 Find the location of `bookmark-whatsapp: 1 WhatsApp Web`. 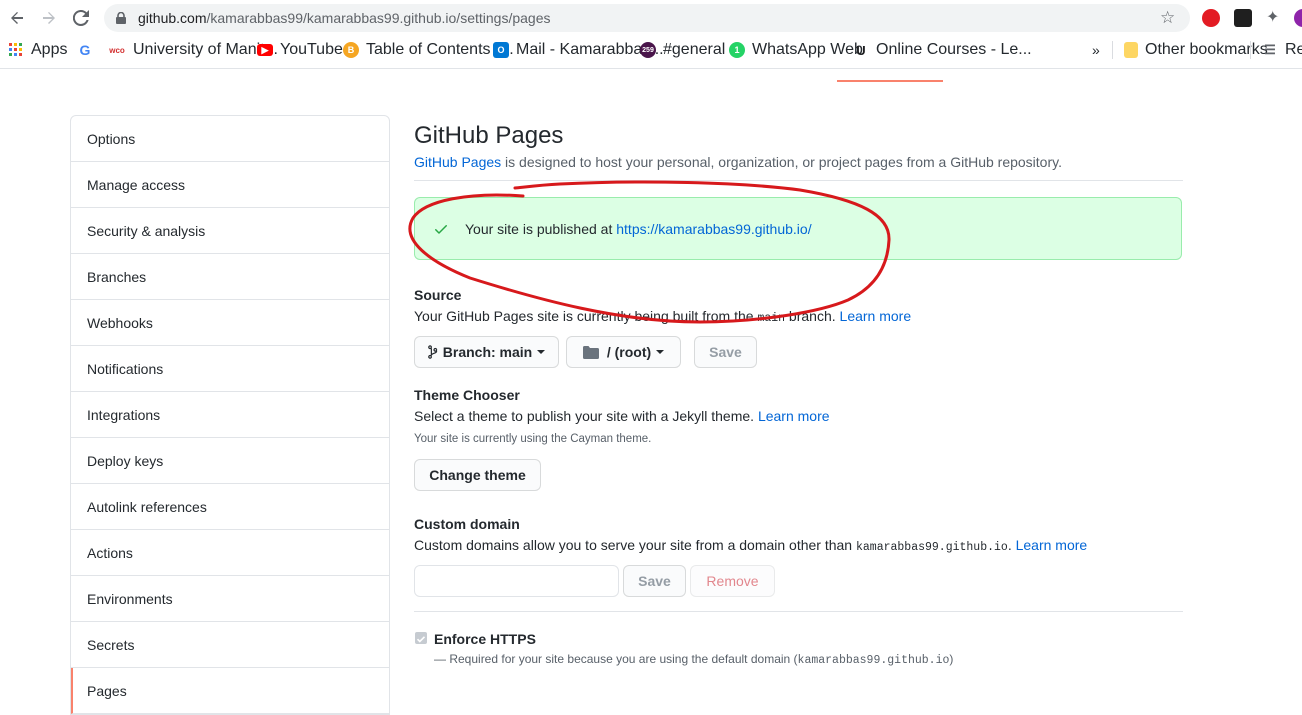

bookmark-whatsapp: 1 WhatsApp Web is located at coordinates (796, 50).